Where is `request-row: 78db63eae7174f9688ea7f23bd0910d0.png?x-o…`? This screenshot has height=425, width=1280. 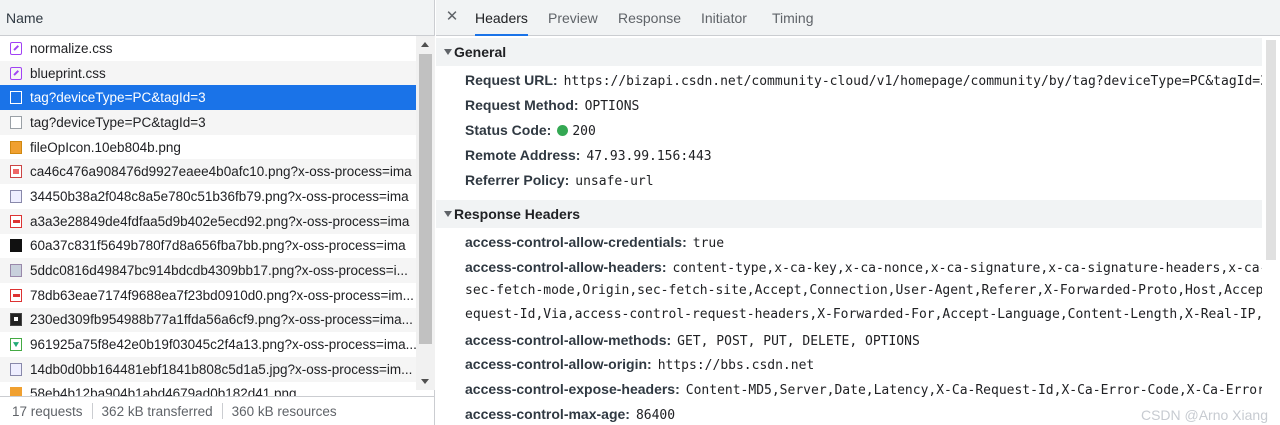
request-row: 78db63eae7174f9688ea7f23bd0910d0.png?x-o… is located at coordinates (208, 295).